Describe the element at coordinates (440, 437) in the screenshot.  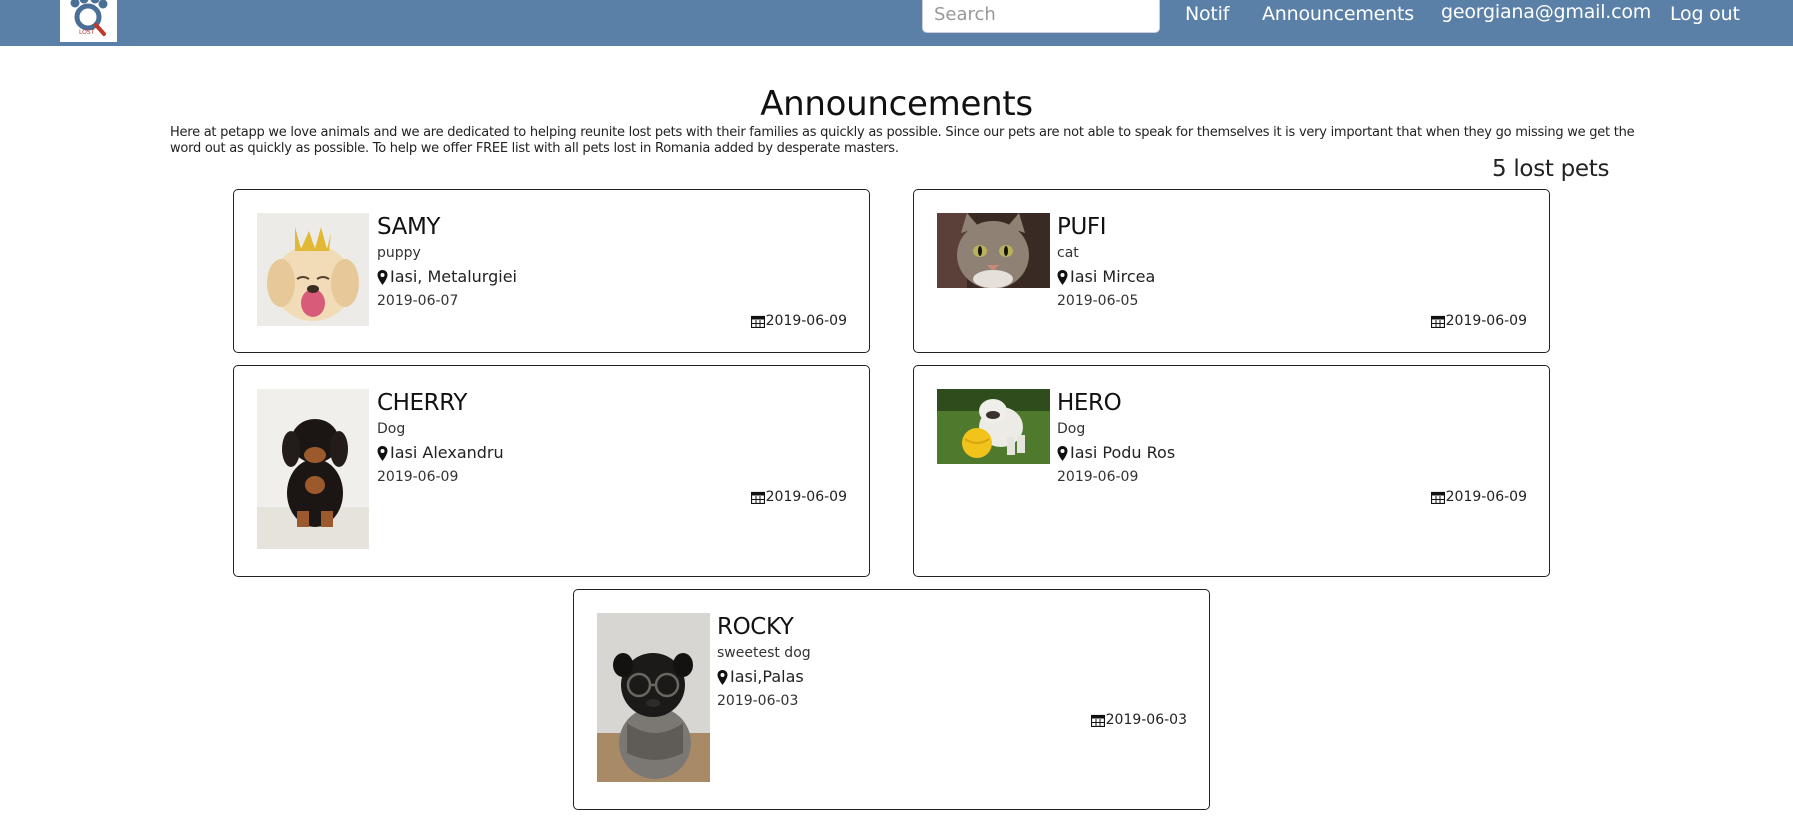
I see `pet-info: CHERRY Dog Iasi Alexandru 2019-06-09` at that location.